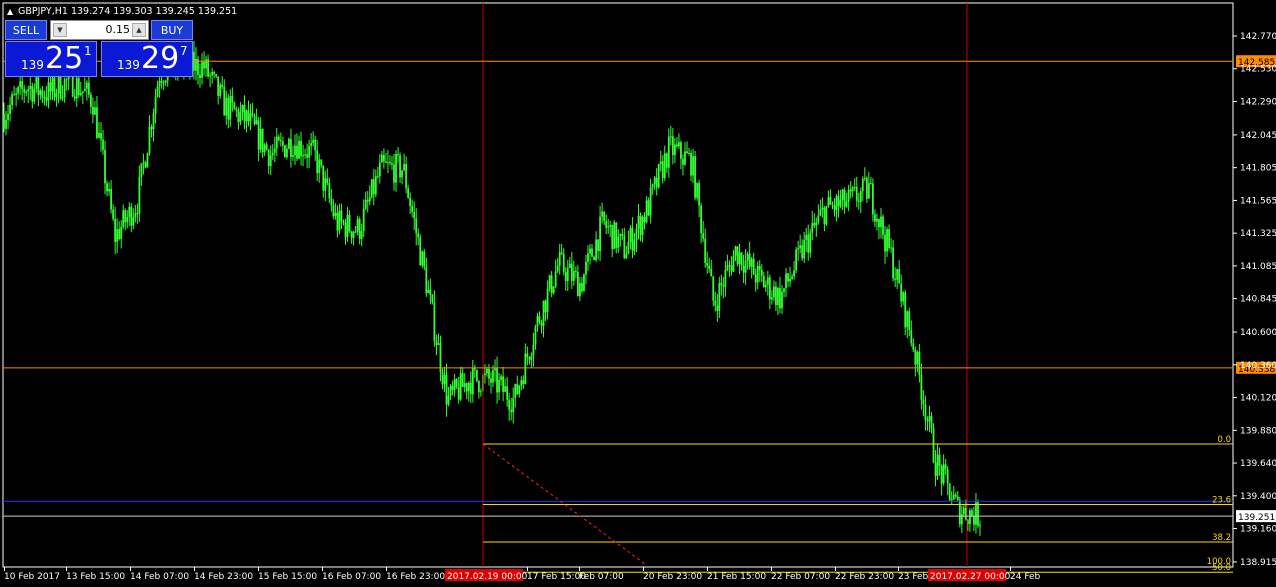 The image size is (1276, 587). What do you see at coordinates (564, 504) in the screenshot?
I see `fib-trendline` at bounding box center [564, 504].